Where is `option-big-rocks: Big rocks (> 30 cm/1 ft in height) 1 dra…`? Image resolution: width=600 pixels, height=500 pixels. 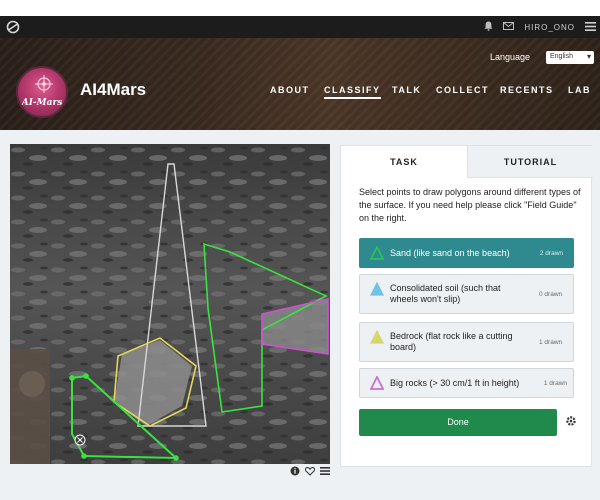 option-big-rocks: Big rocks (> 30 cm/1 ft in height) 1 dra… is located at coordinates (466, 383).